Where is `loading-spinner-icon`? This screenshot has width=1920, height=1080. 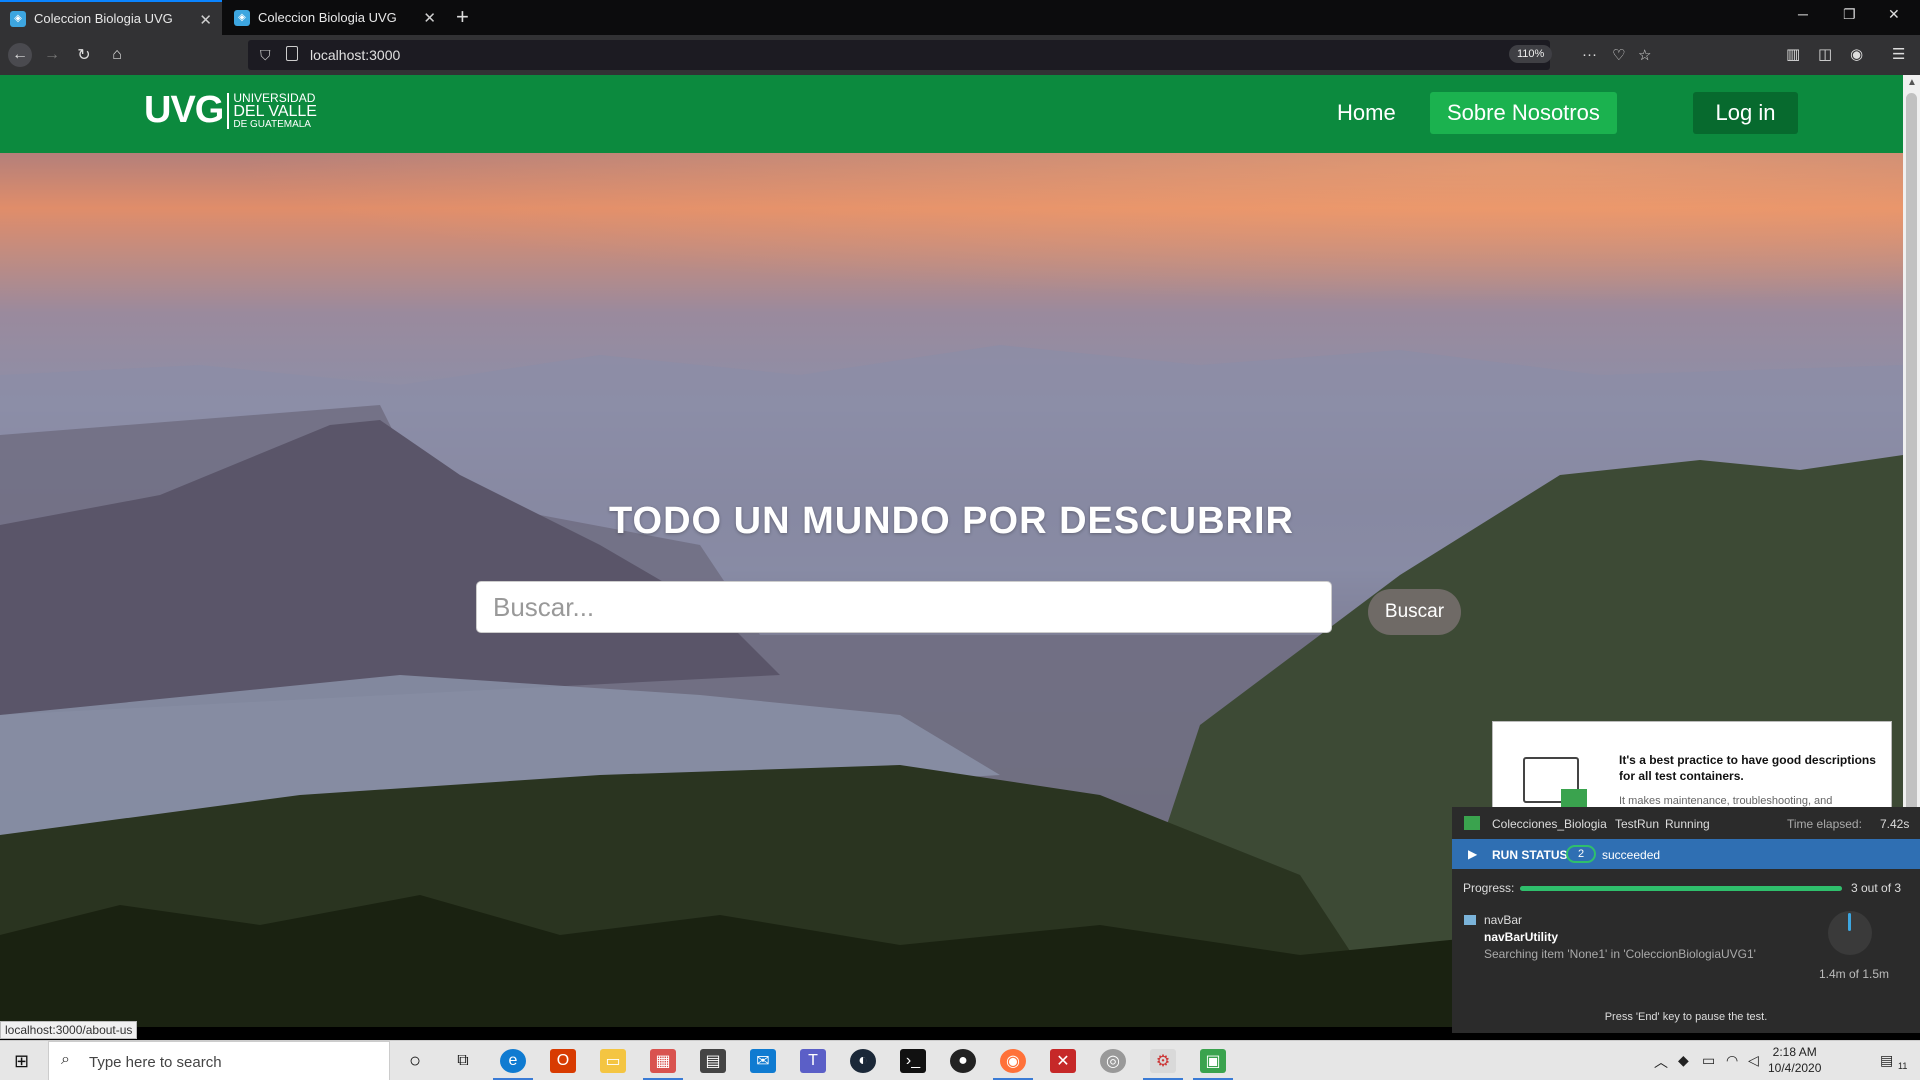 loading-spinner-icon is located at coordinates (1850, 933).